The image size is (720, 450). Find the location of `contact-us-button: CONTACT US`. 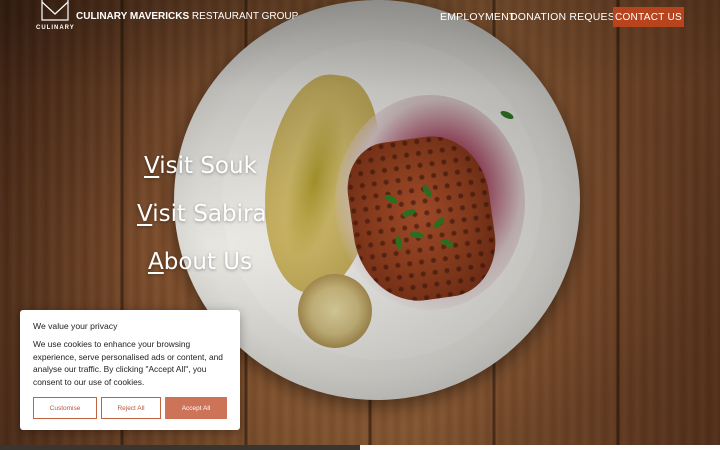

contact-us-button: CONTACT US is located at coordinates (648, 17).